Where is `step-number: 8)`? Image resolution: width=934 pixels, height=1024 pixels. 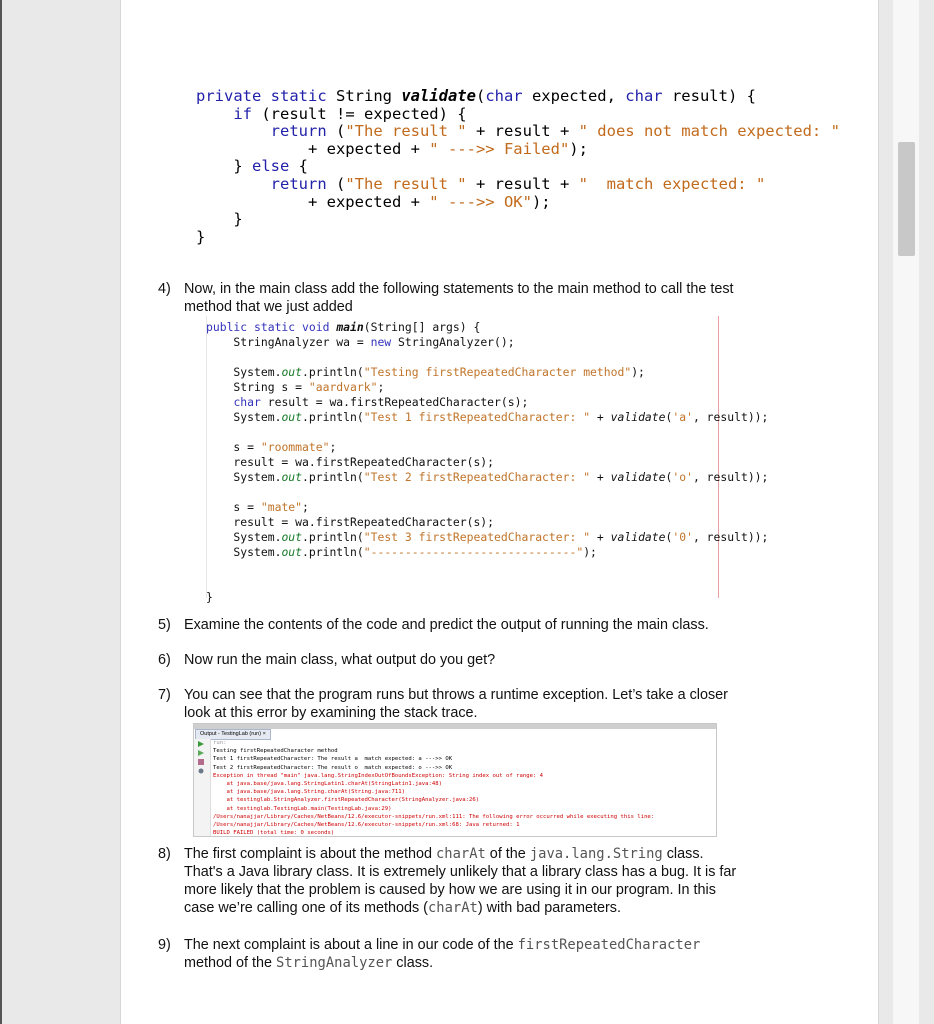 step-number: 8) is located at coordinates (164, 854).